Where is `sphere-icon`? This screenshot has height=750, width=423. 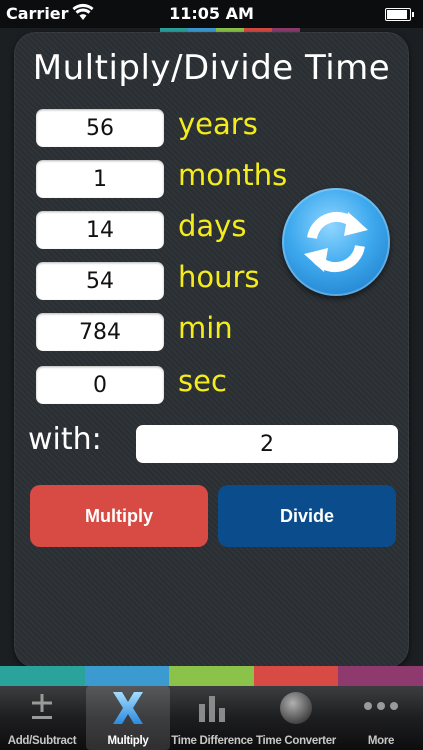
sphere-icon is located at coordinates (296, 708).